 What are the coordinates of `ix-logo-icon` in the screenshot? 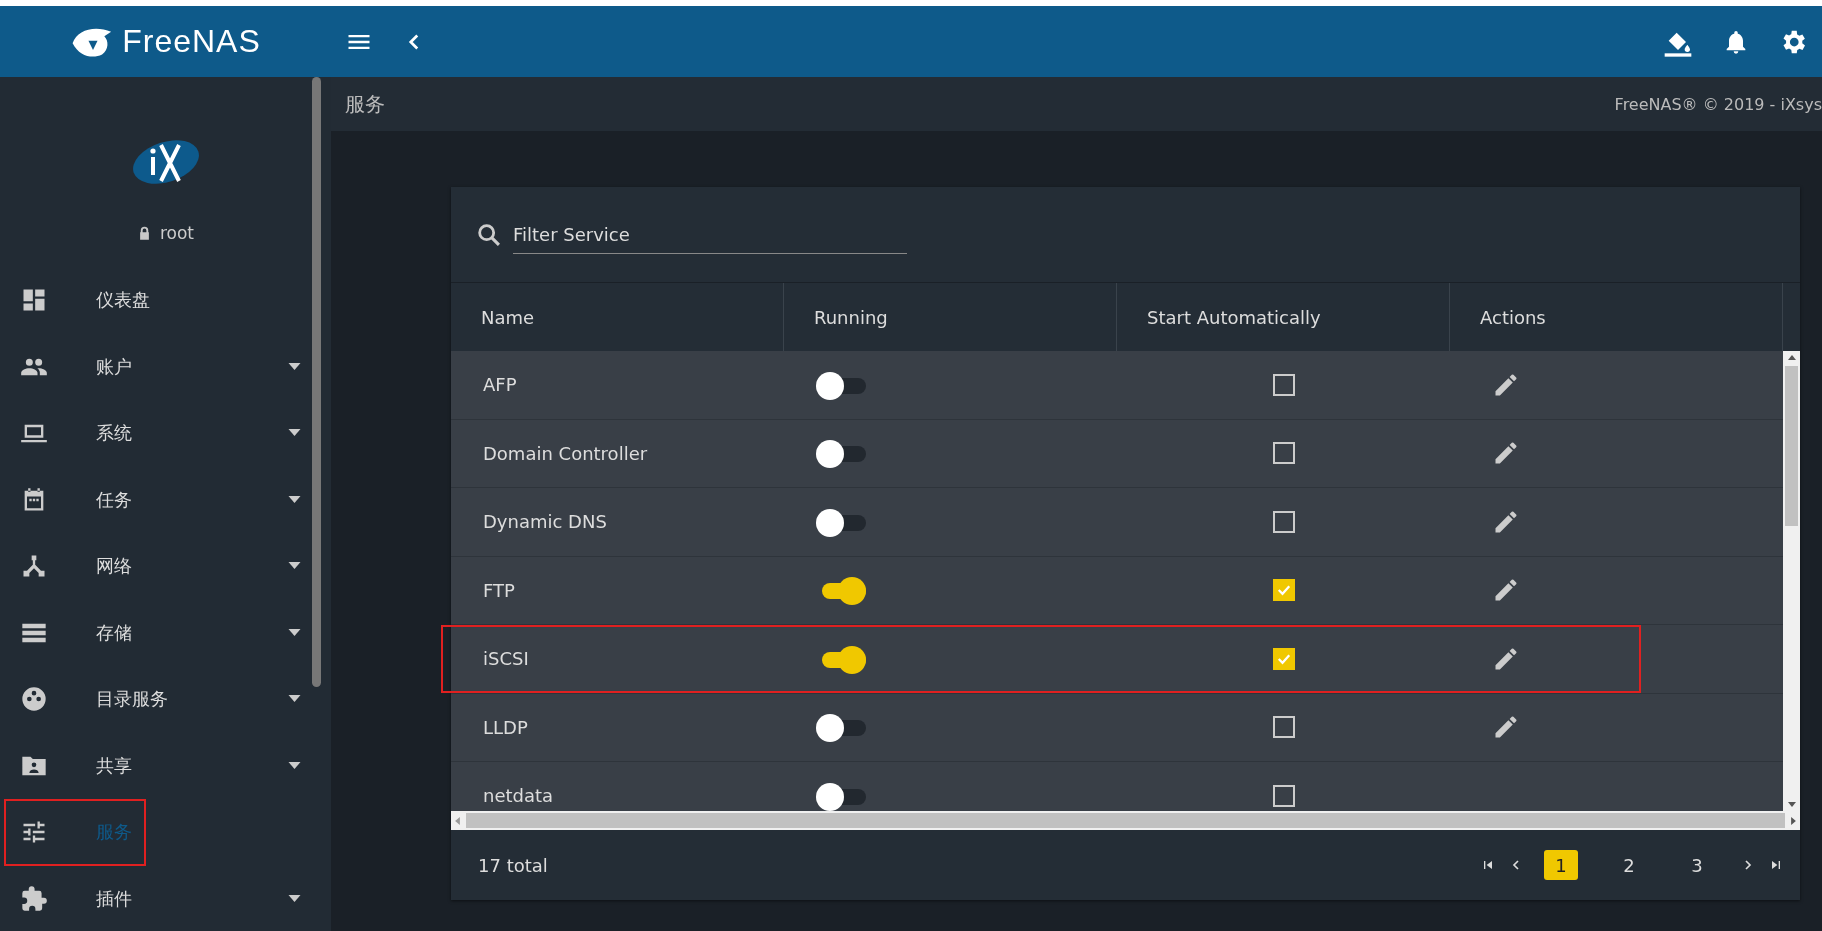 It's located at (165, 162).